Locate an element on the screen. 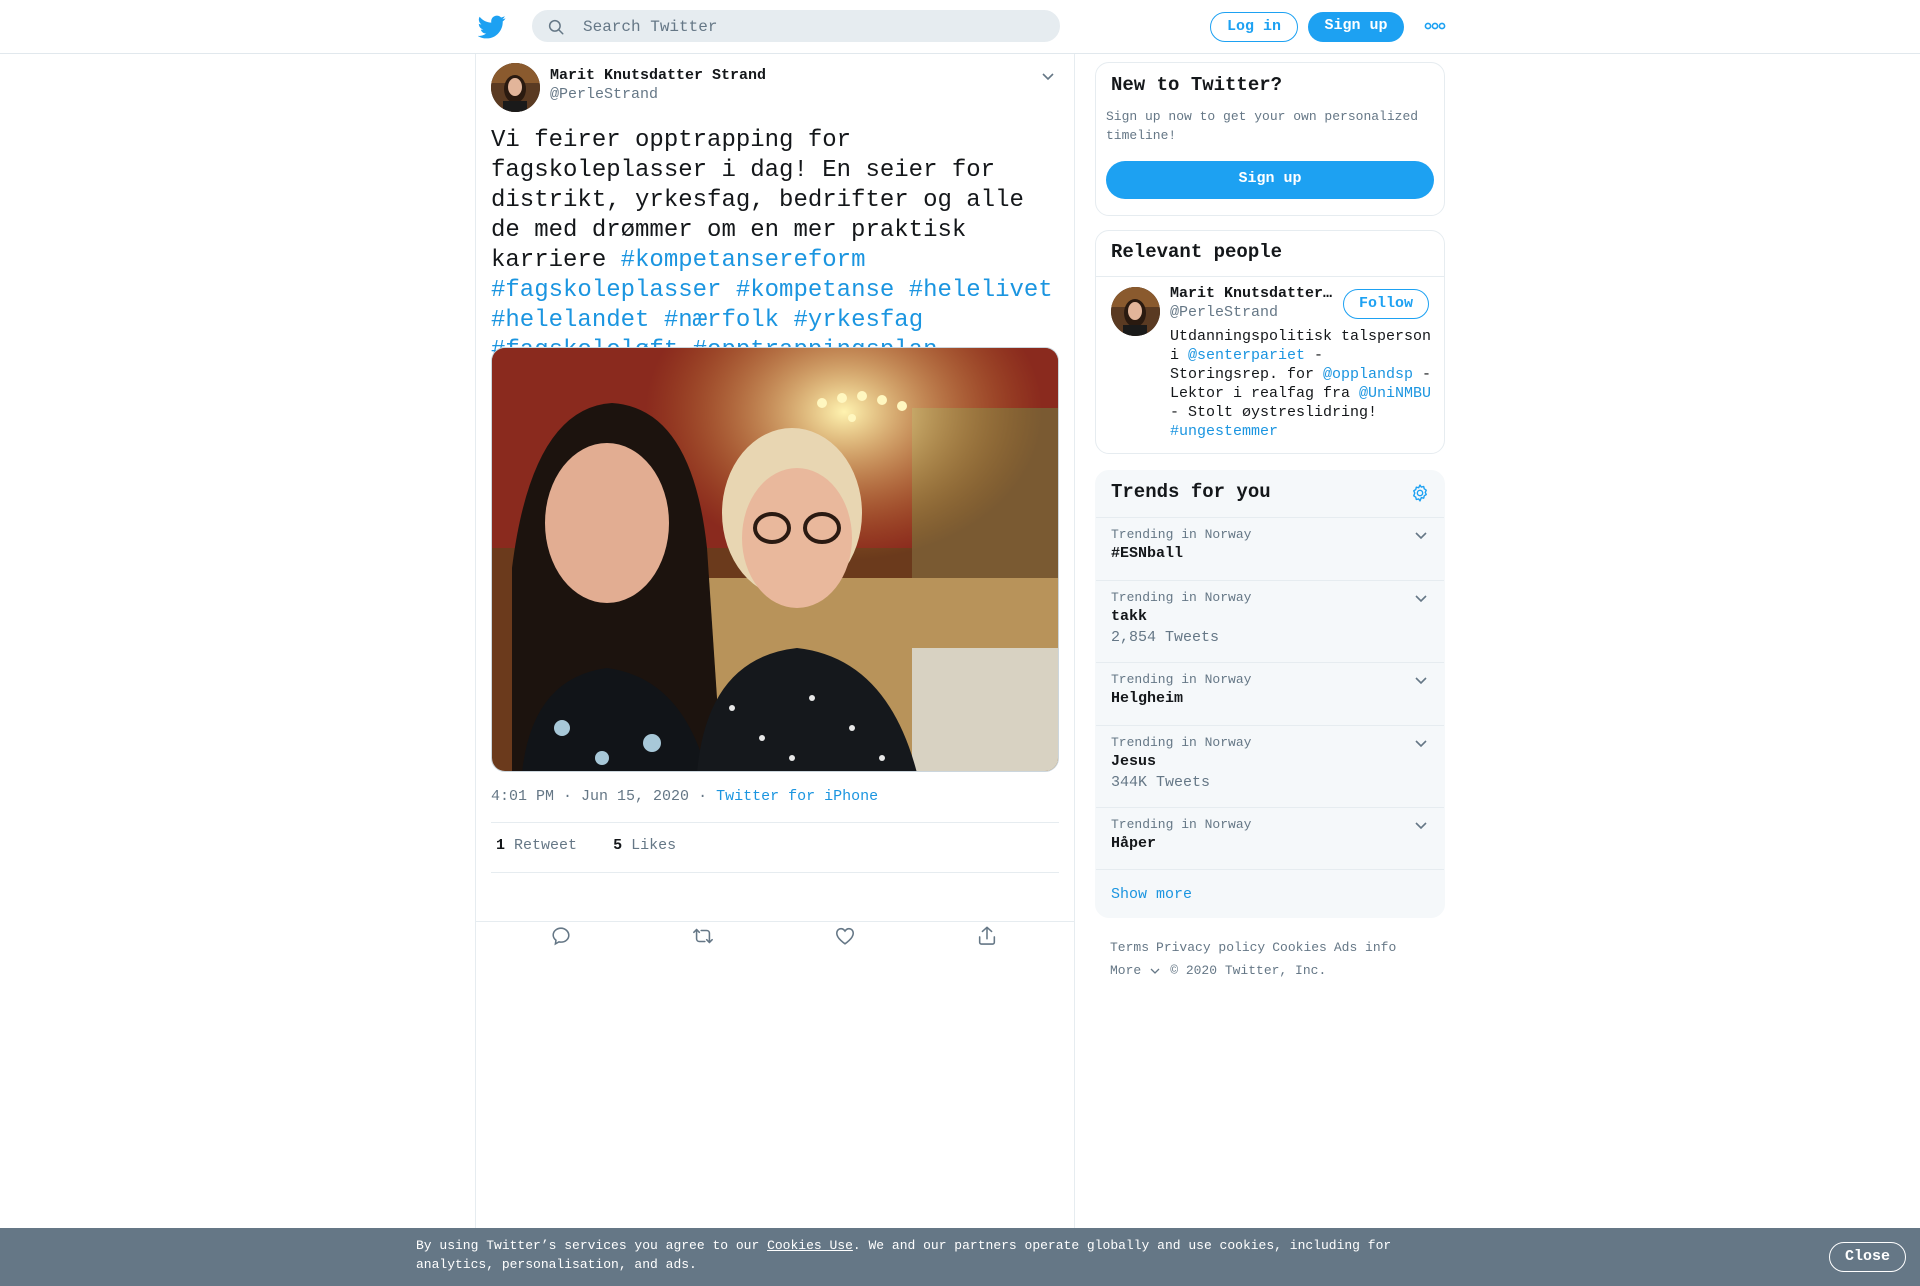 This screenshot has height=1286, width=1920. search-icon is located at coordinates (556, 27).